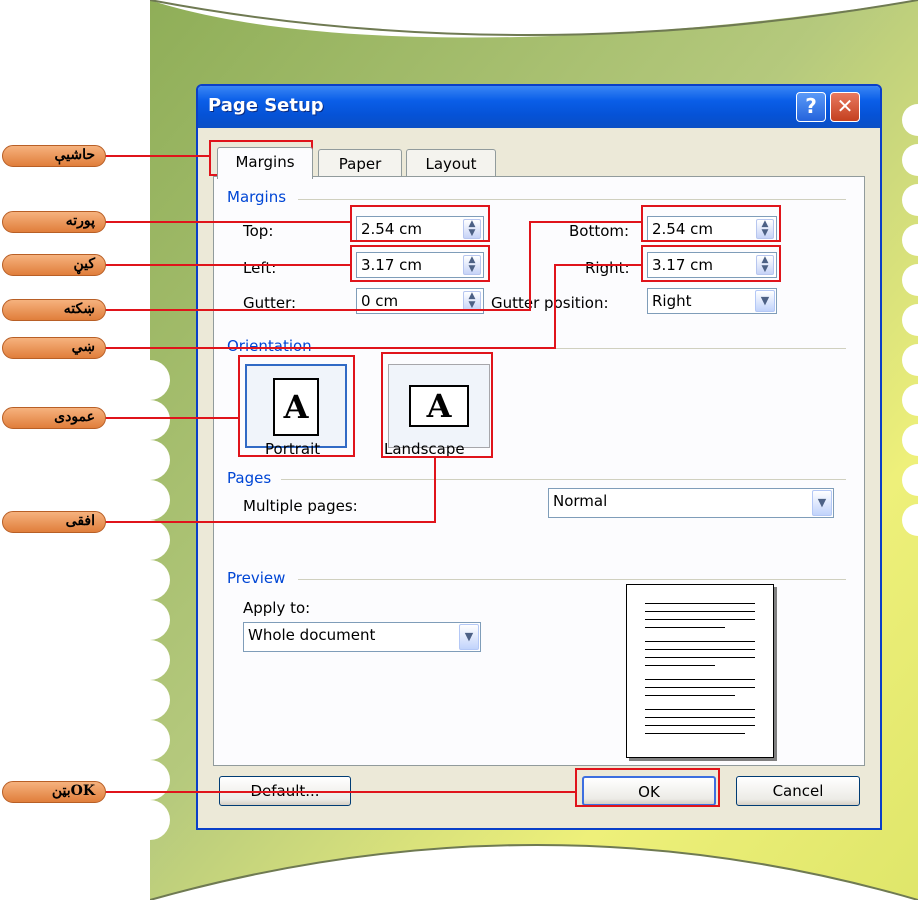 The width and height of the screenshot is (918, 900). Describe the element at coordinates (74, 155) in the screenshot. I see `callout-margins-tab-text: حاشيې` at that location.